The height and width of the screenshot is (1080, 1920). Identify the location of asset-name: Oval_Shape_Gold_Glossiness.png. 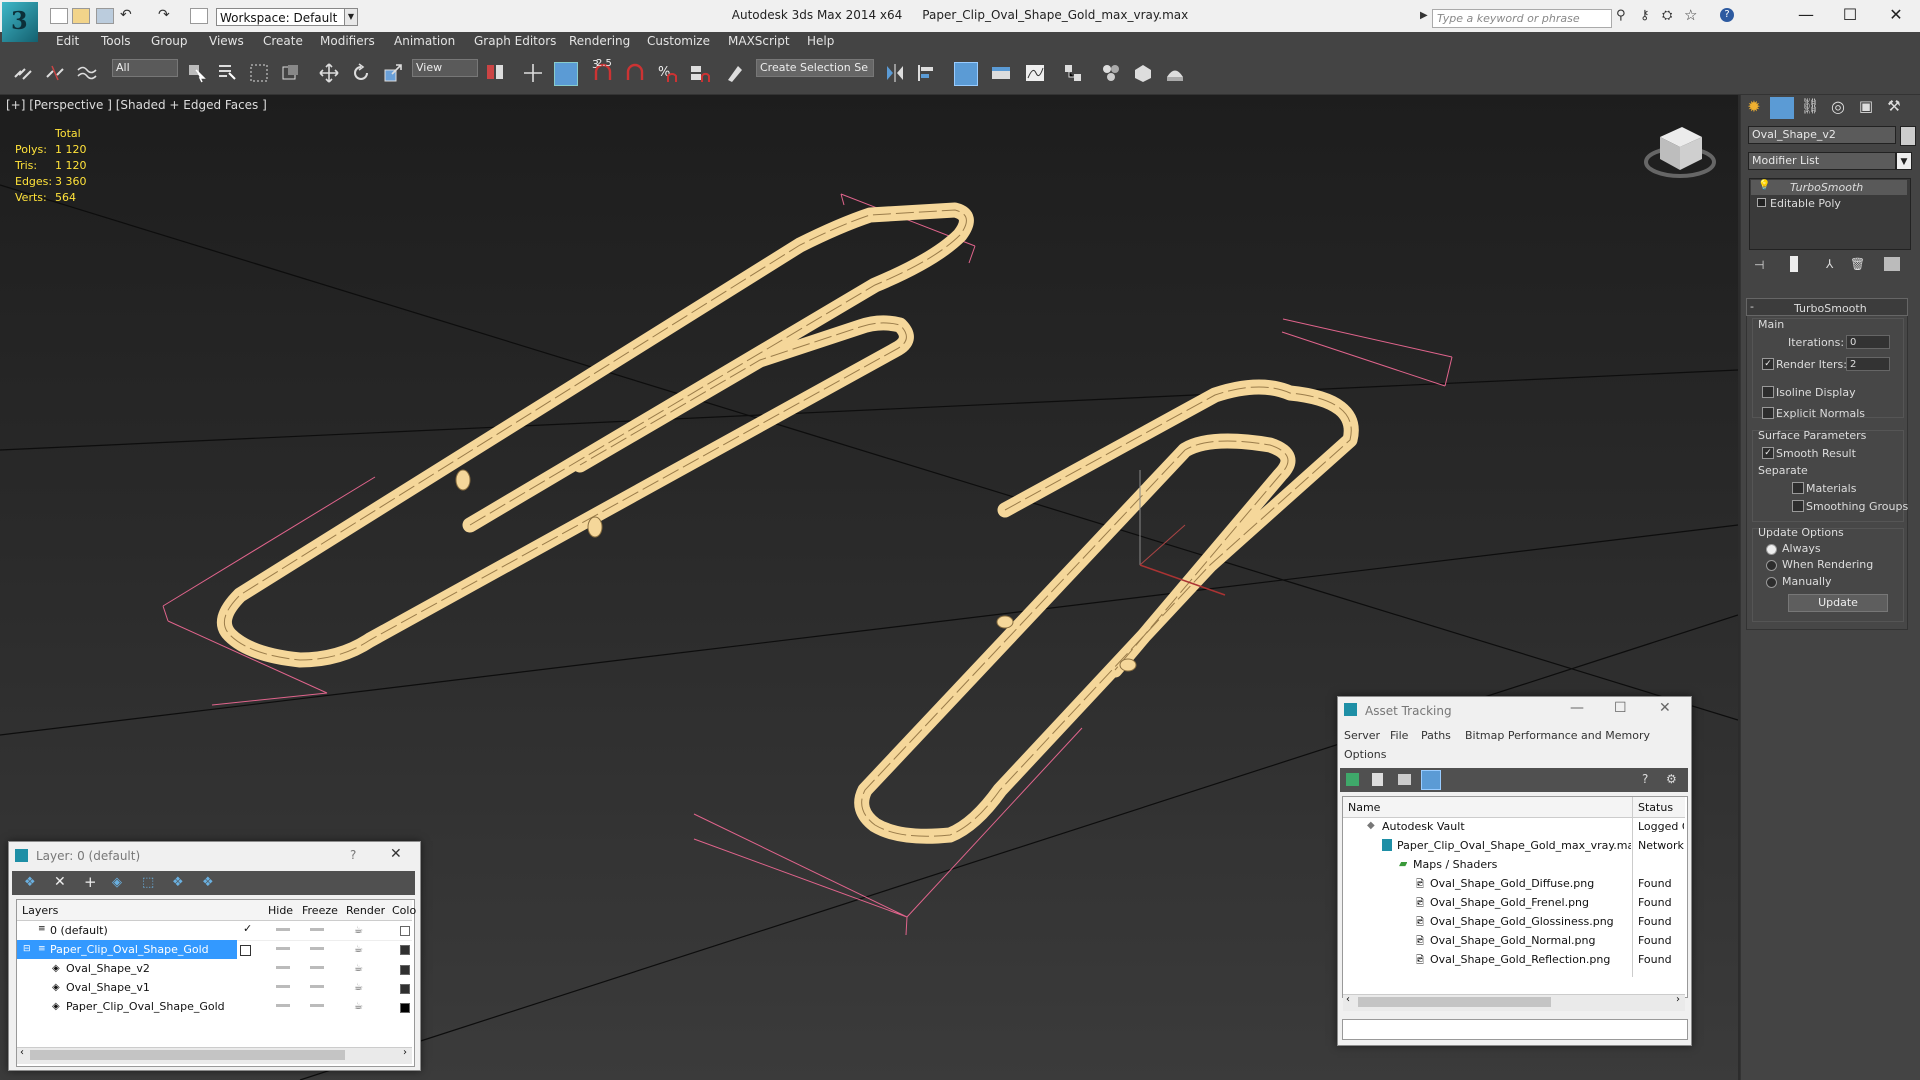
(1522, 921).